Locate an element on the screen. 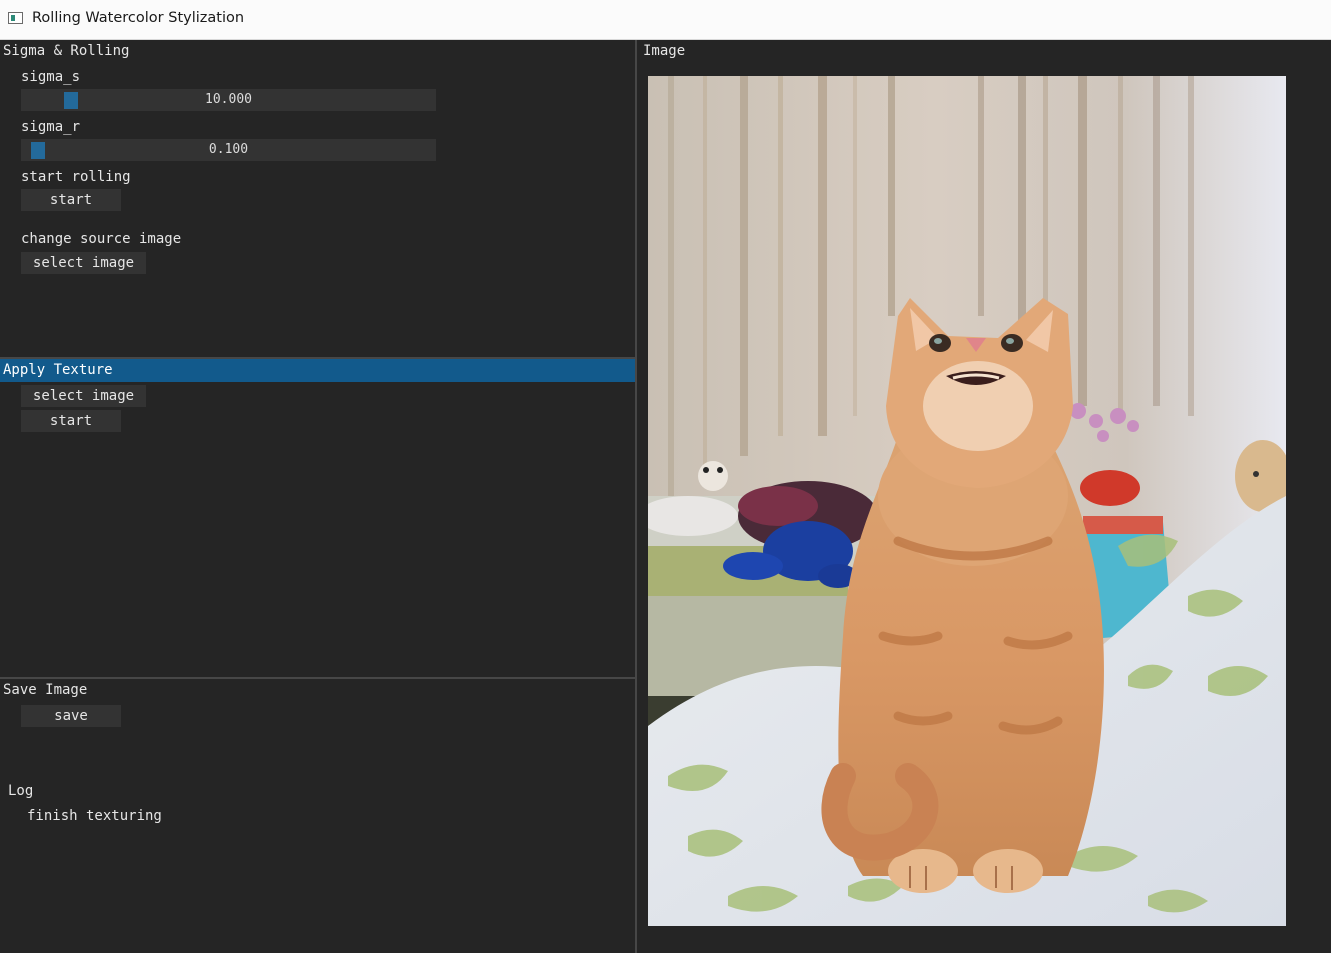  start-rolling-button: start is located at coordinates (71, 200).